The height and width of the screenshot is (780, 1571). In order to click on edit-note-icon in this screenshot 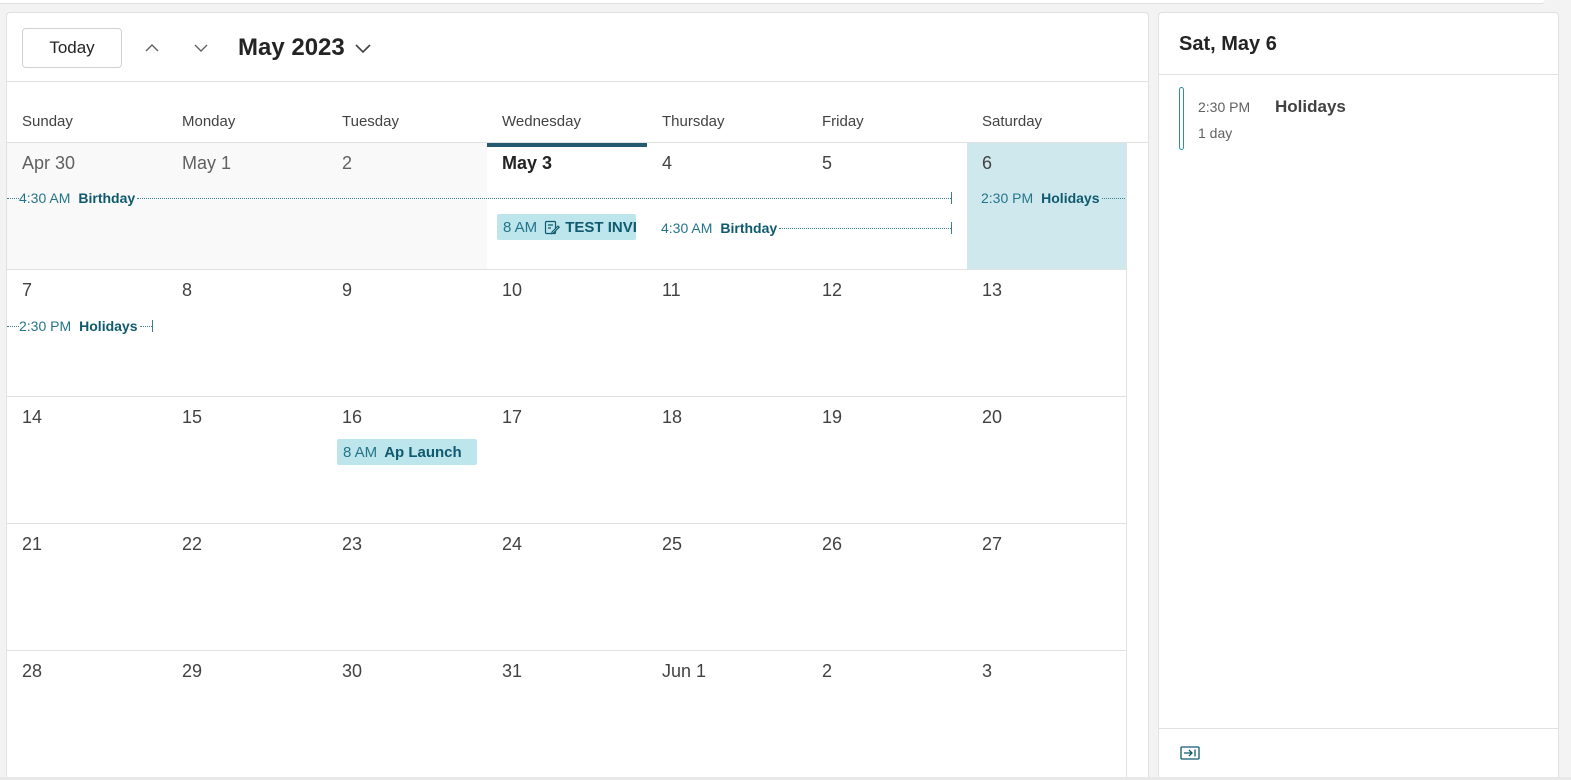, I will do `click(552, 227)`.